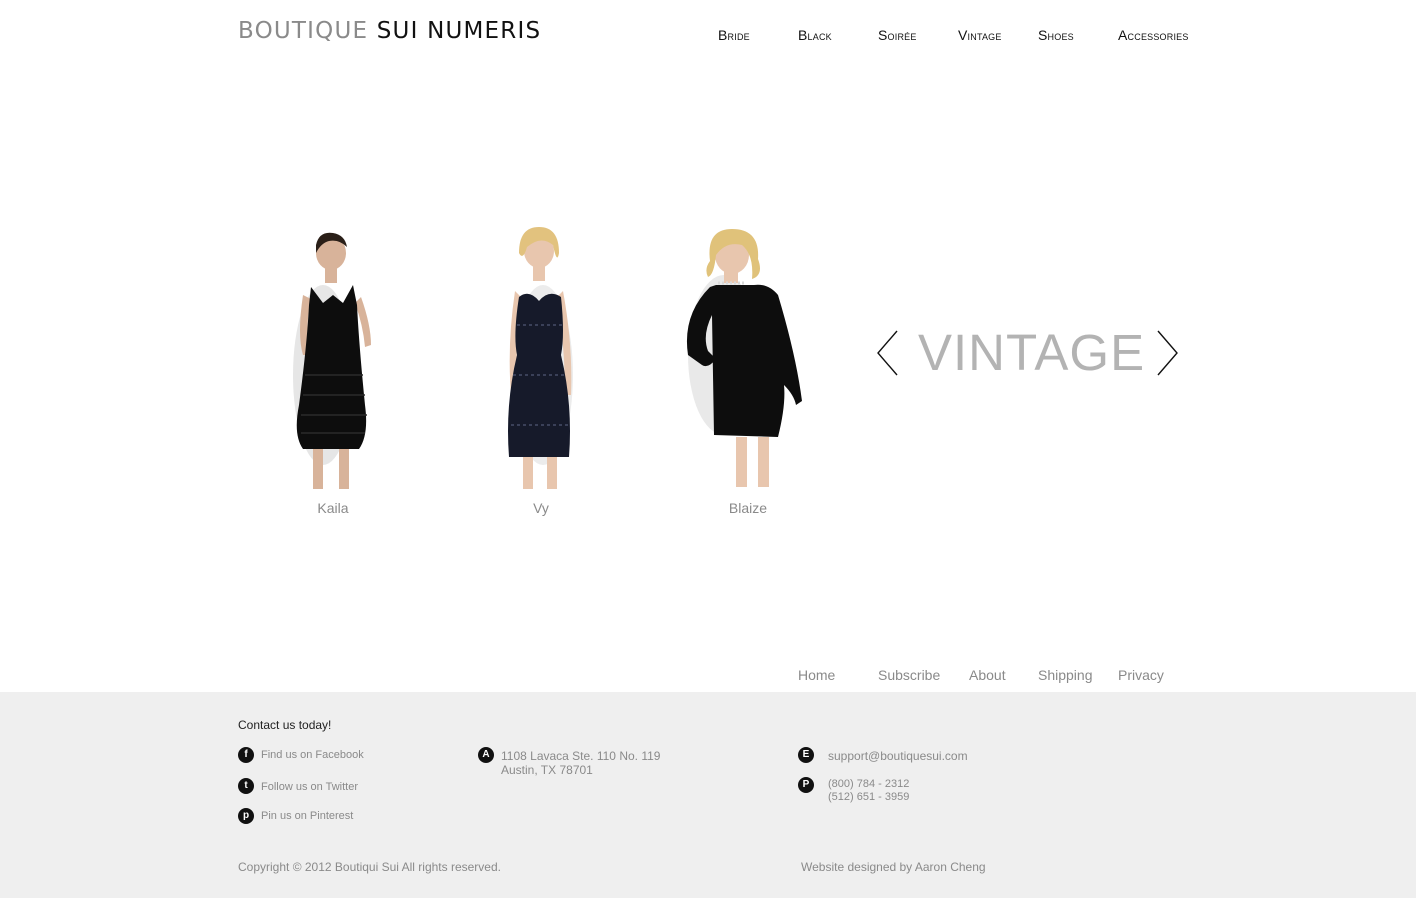 Image resolution: width=1416 pixels, height=898 pixels. I want to click on next-collection-arrow-icon, so click(1168, 353).